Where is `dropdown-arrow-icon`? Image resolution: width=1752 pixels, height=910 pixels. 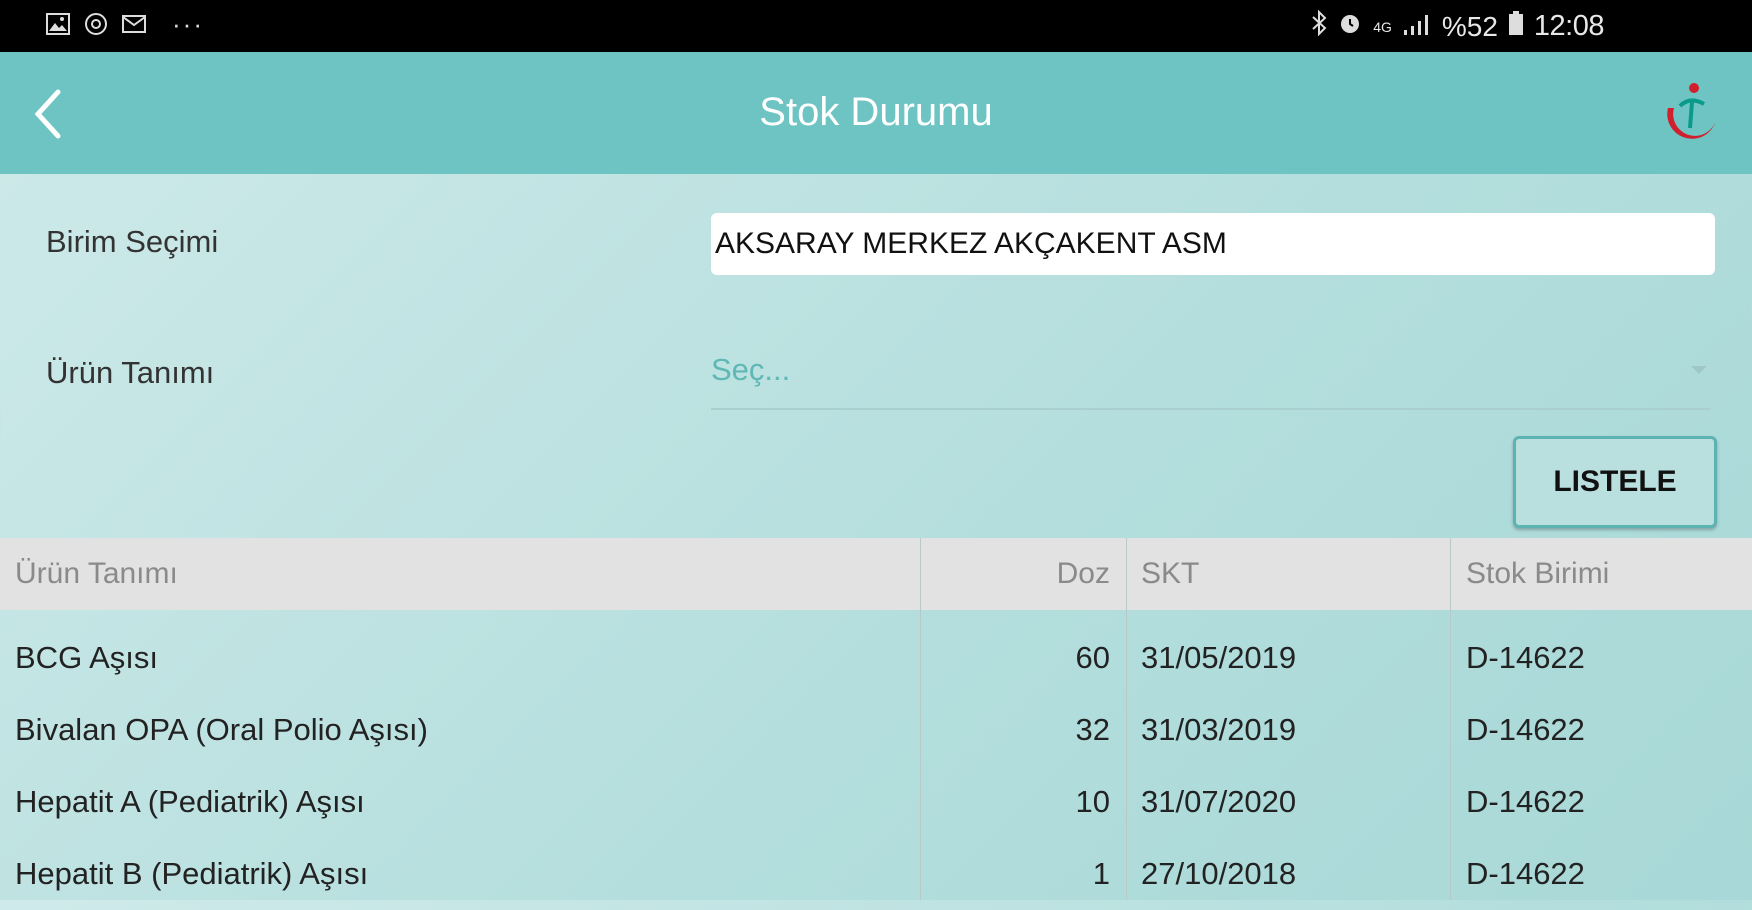
dropdown-arrow-icon is located at coordinates (1699, 370).